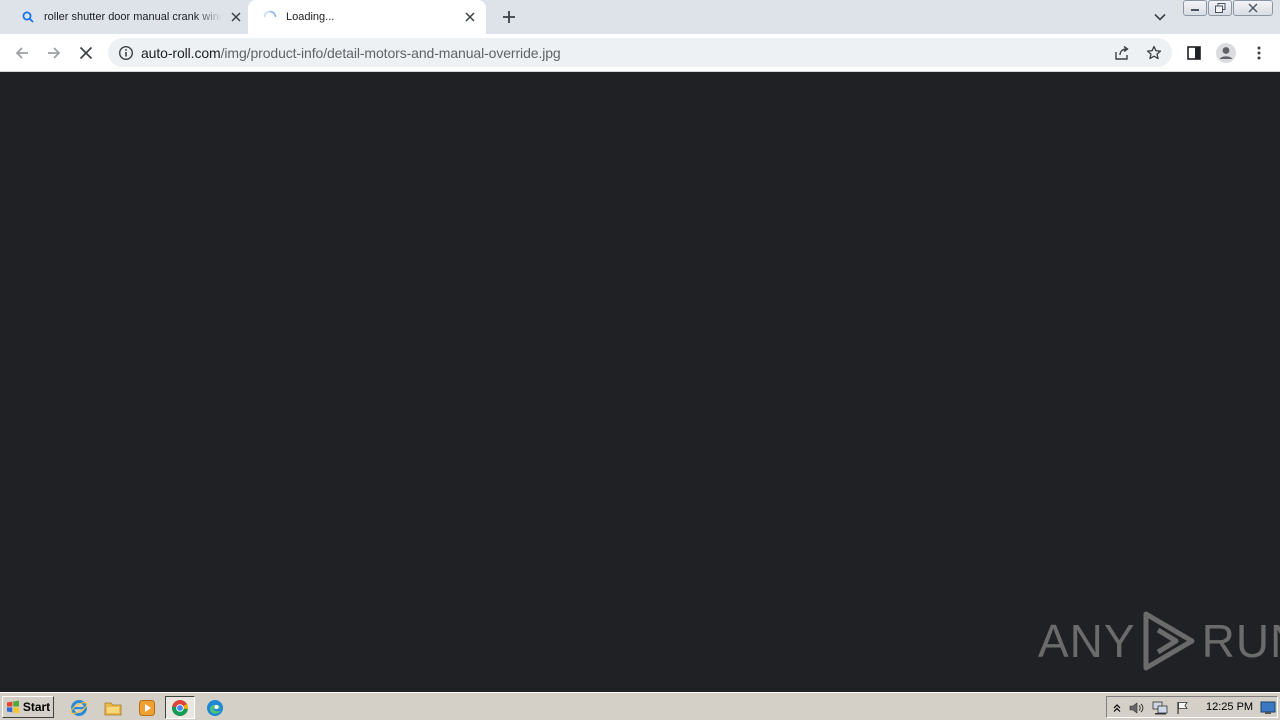 This screenshot has height=720, width=1280. What do you see at coordinates (1169, 641) in the screenshot?
I see `play-logo-icon` at bounding box center [1169, 641].